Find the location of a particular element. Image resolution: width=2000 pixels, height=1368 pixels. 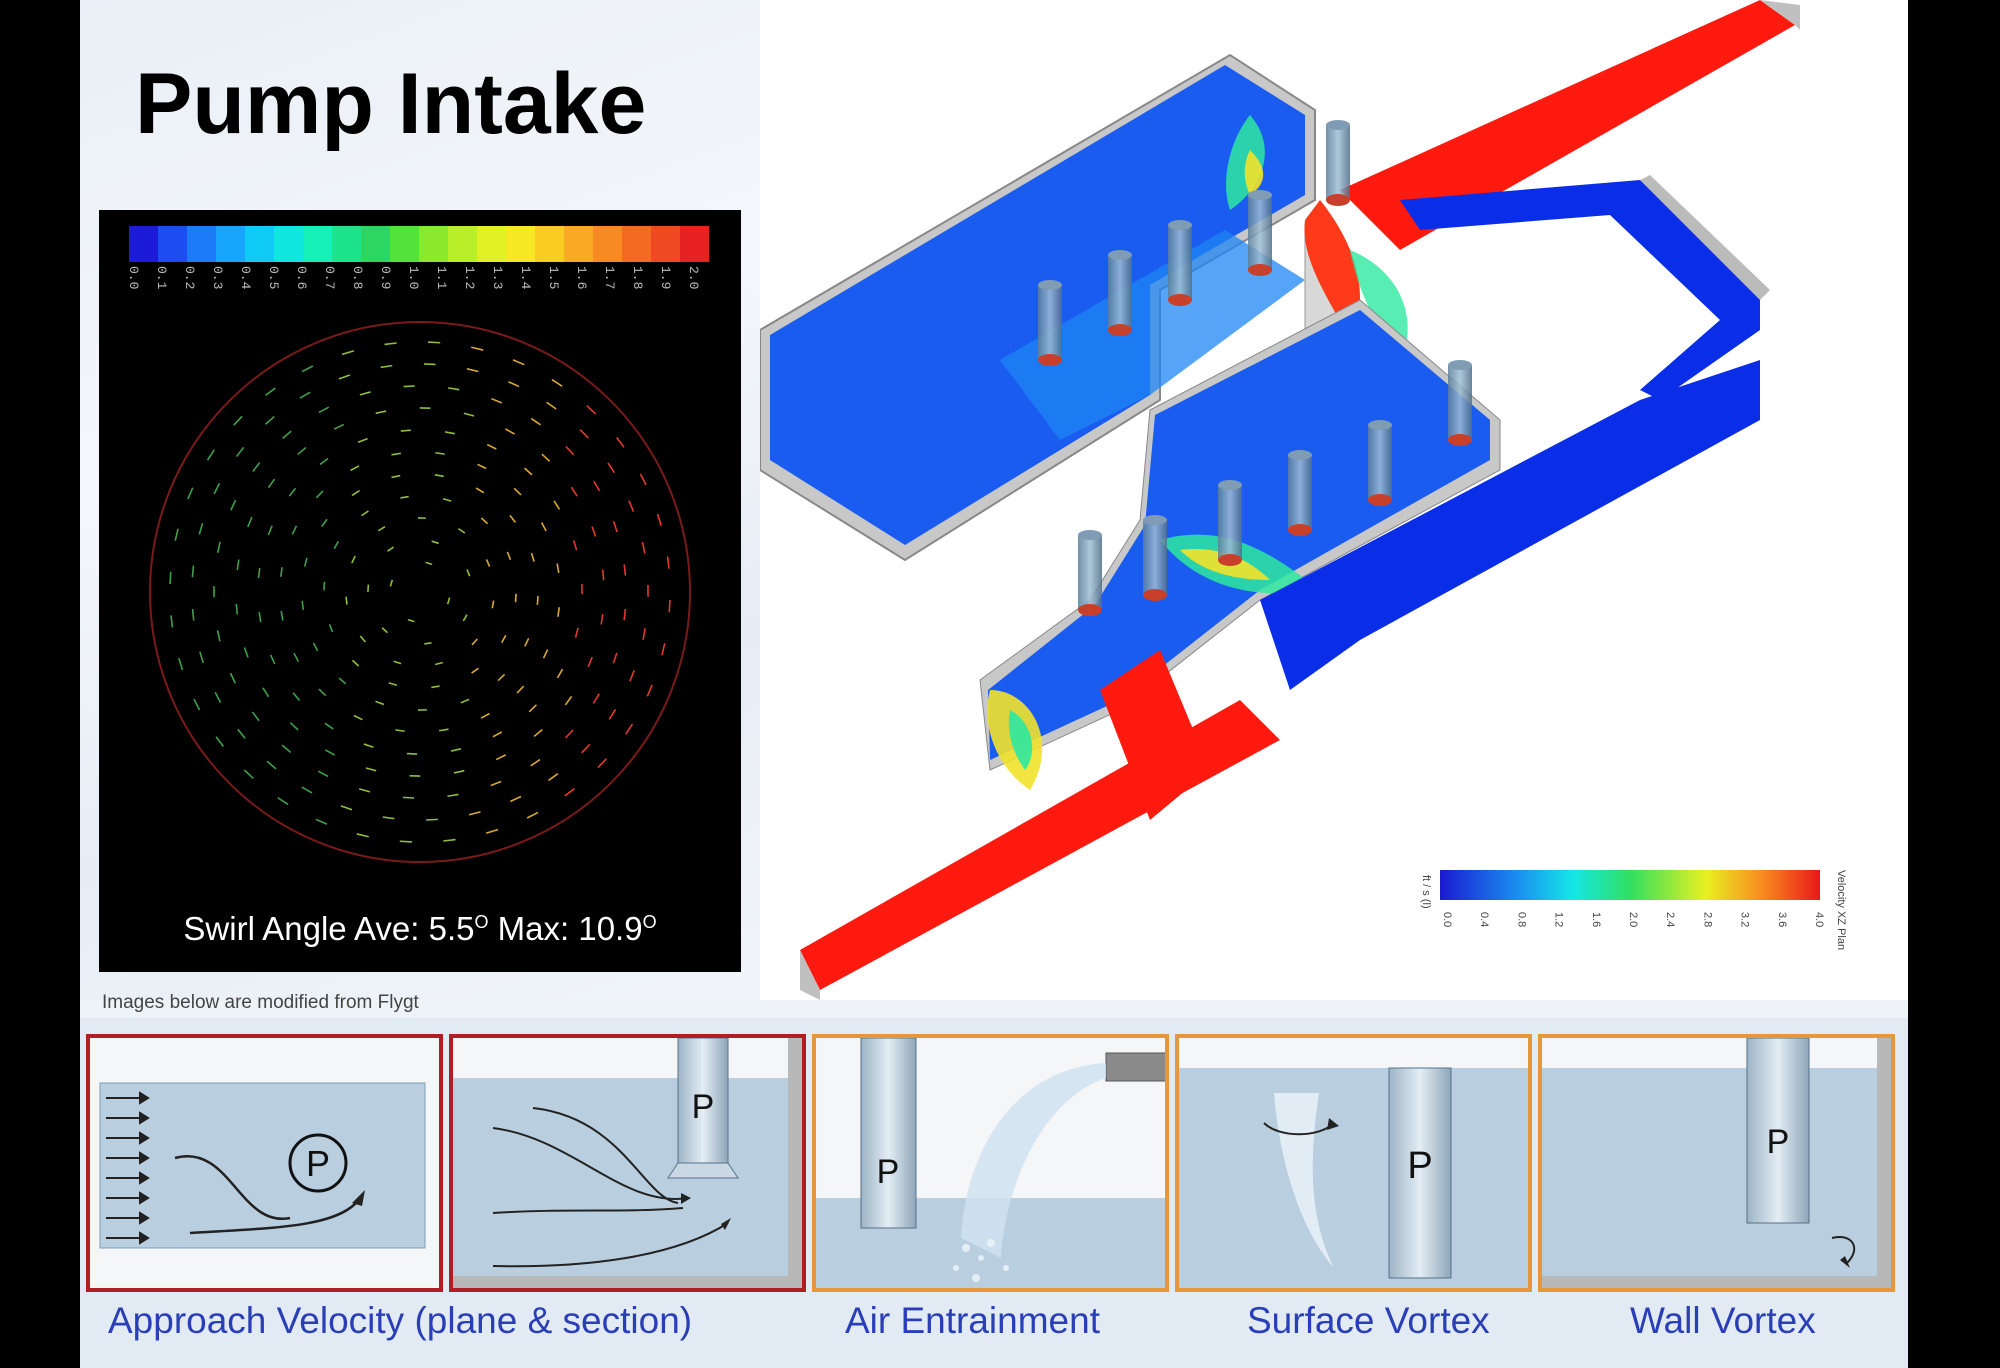

surface-vortex-diagram: P is located at coordinates (1353, 1163).